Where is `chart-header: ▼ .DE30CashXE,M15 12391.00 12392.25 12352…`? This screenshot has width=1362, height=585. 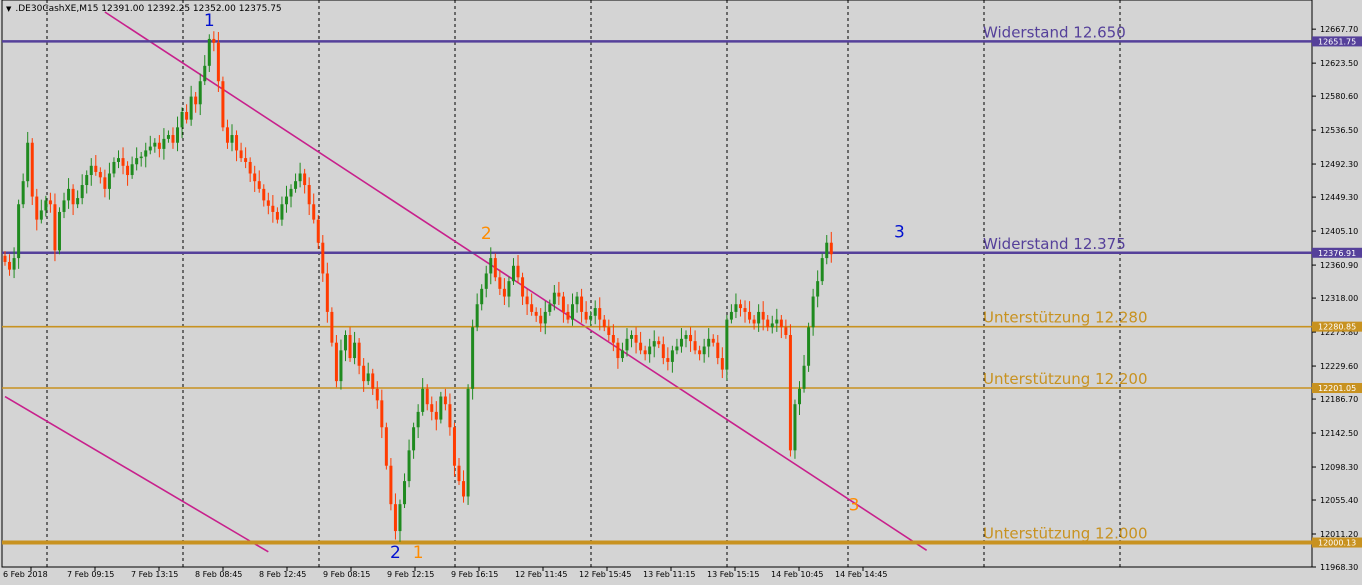 chart-header: ▼ .DE30CashXE,M15 12391.00 12392.25 12352… is located at coordinates (144, 9).